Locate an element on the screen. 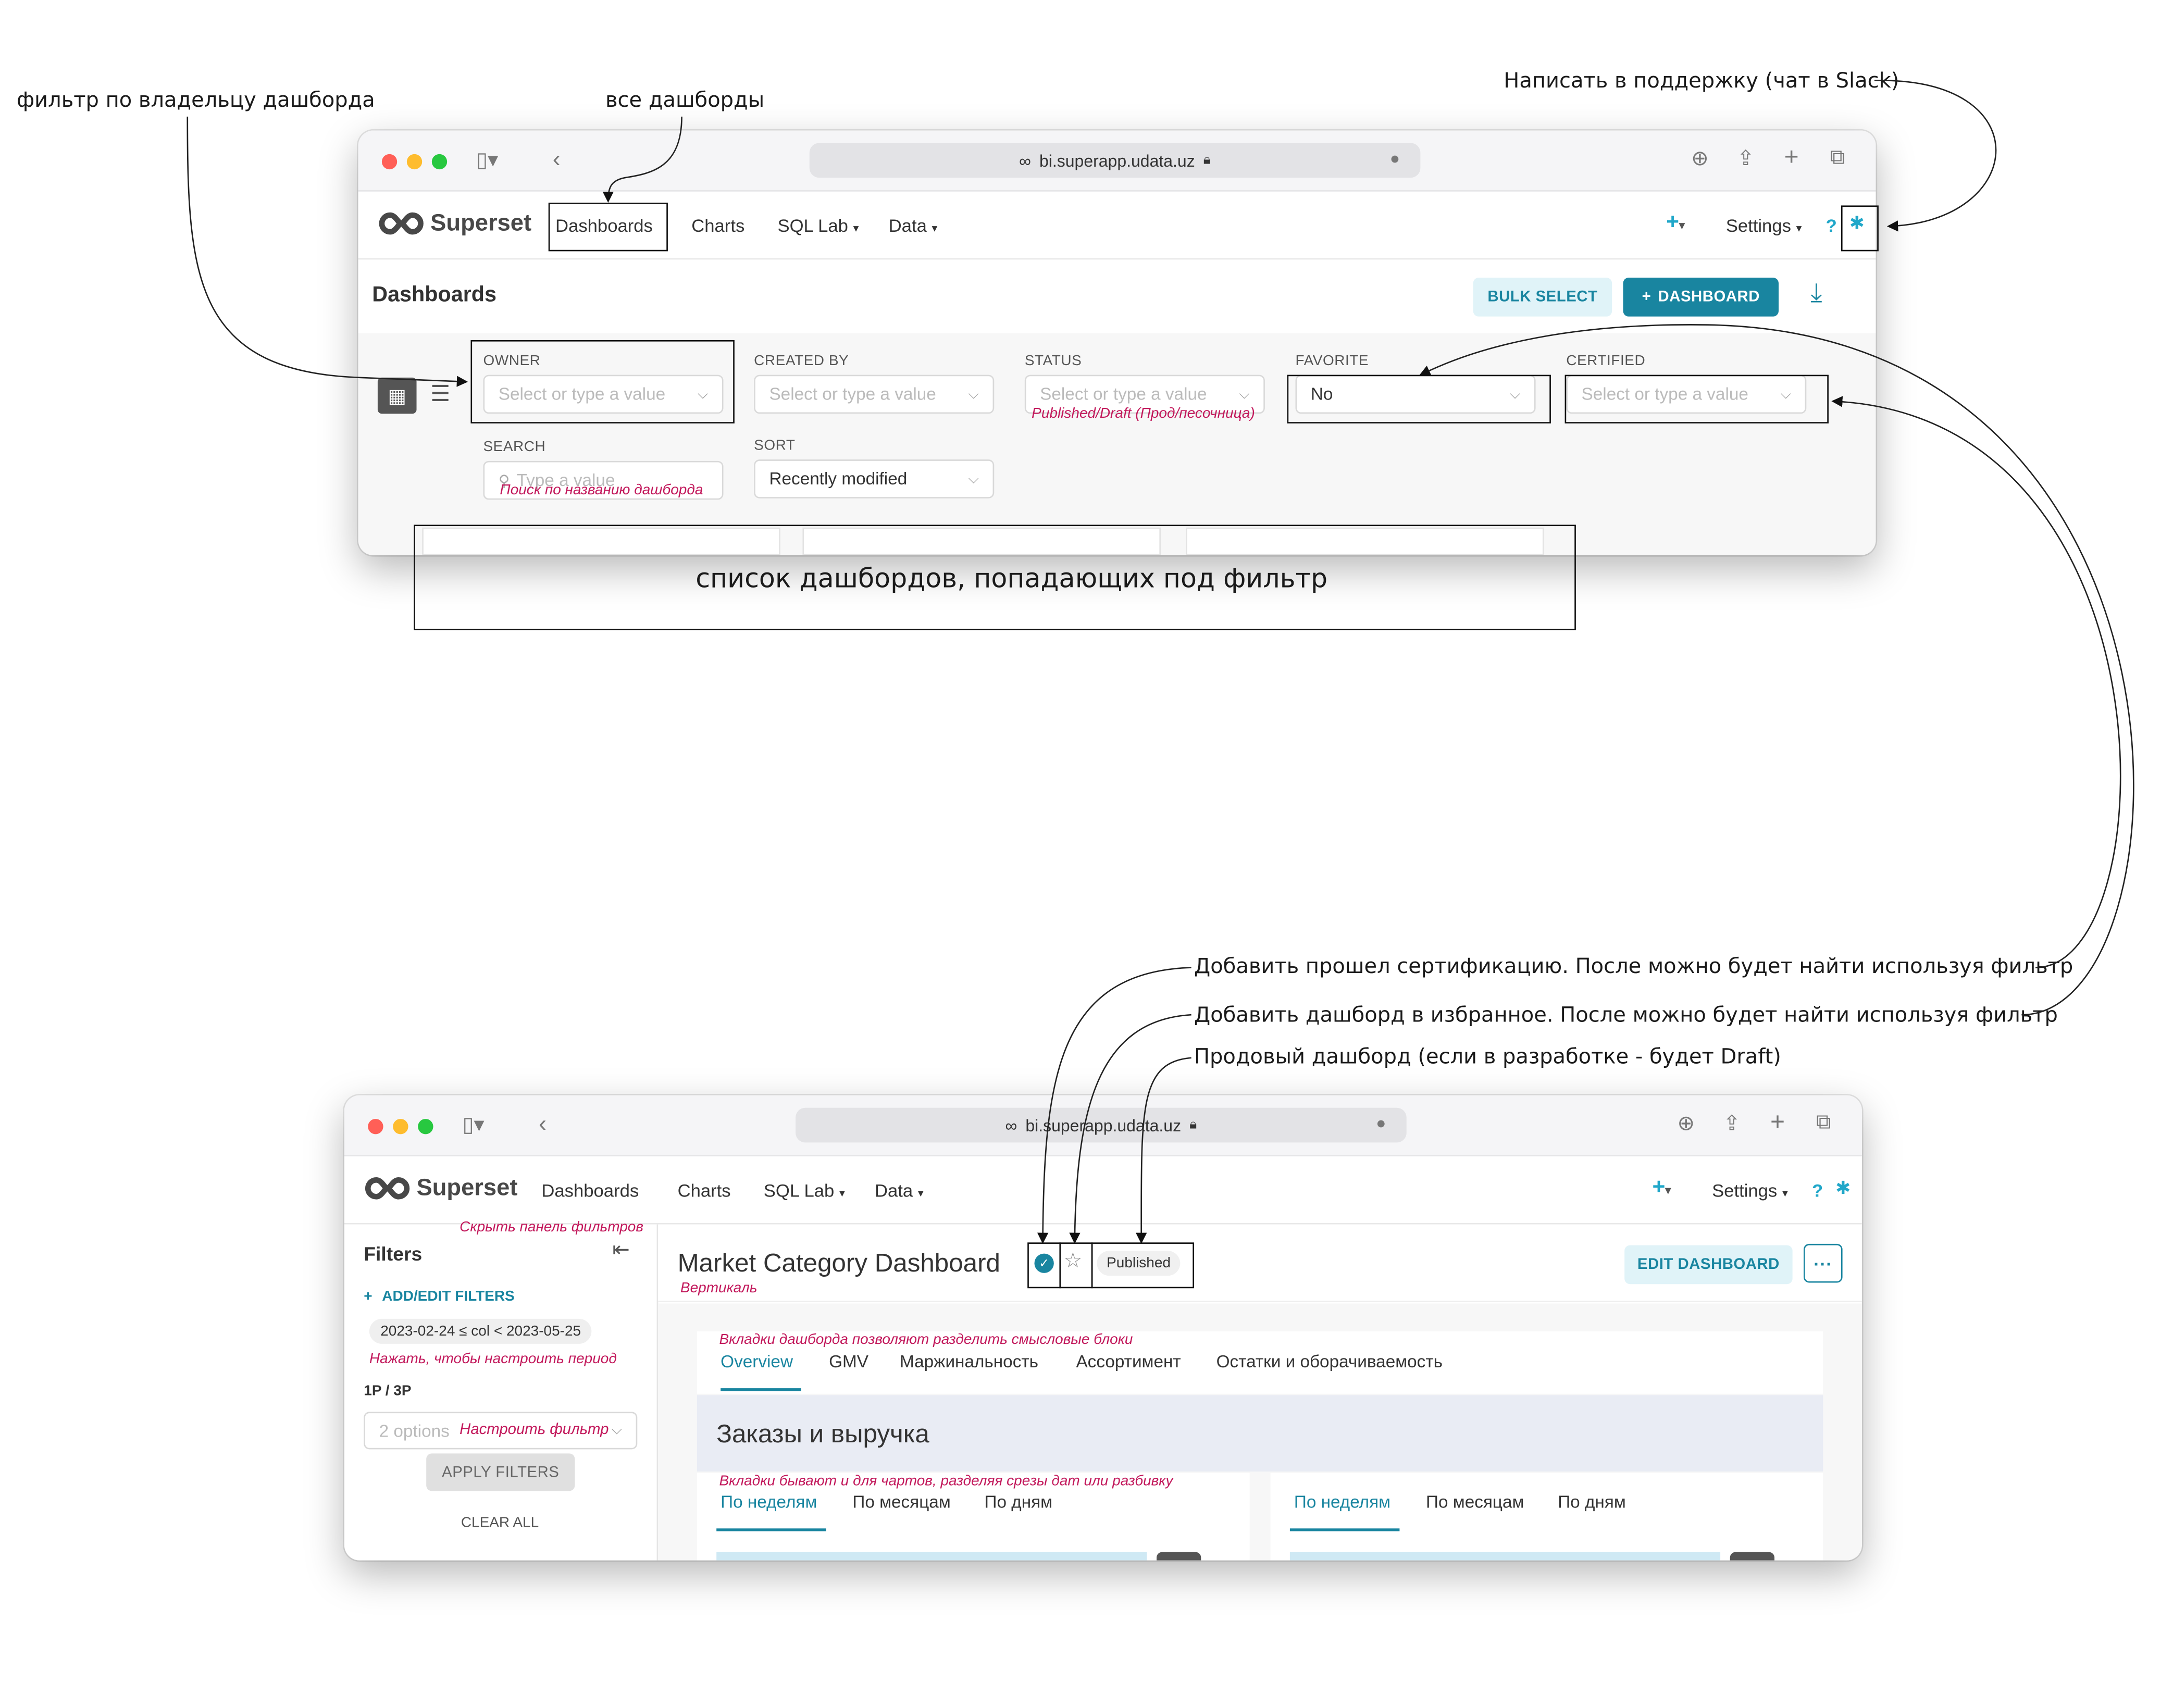 The height and width of the screenshot is (1708, 2173). bulk-select-button: BULK SELECT is located at coordinates (1542, 297).